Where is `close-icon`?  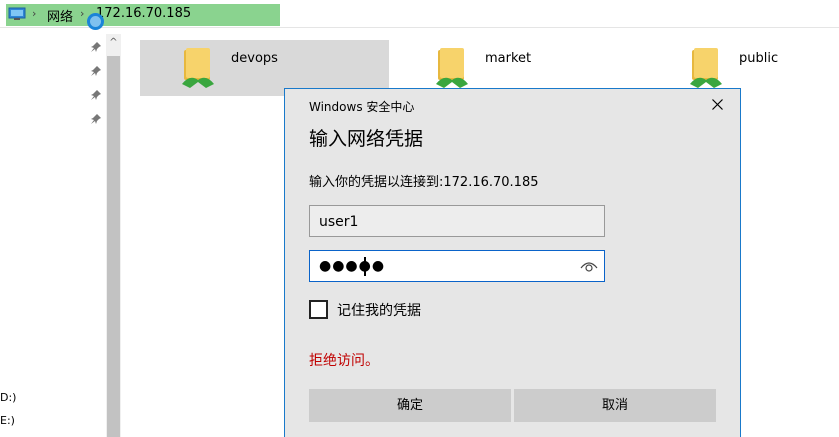
close-icon is located at coordinates (717, 104).